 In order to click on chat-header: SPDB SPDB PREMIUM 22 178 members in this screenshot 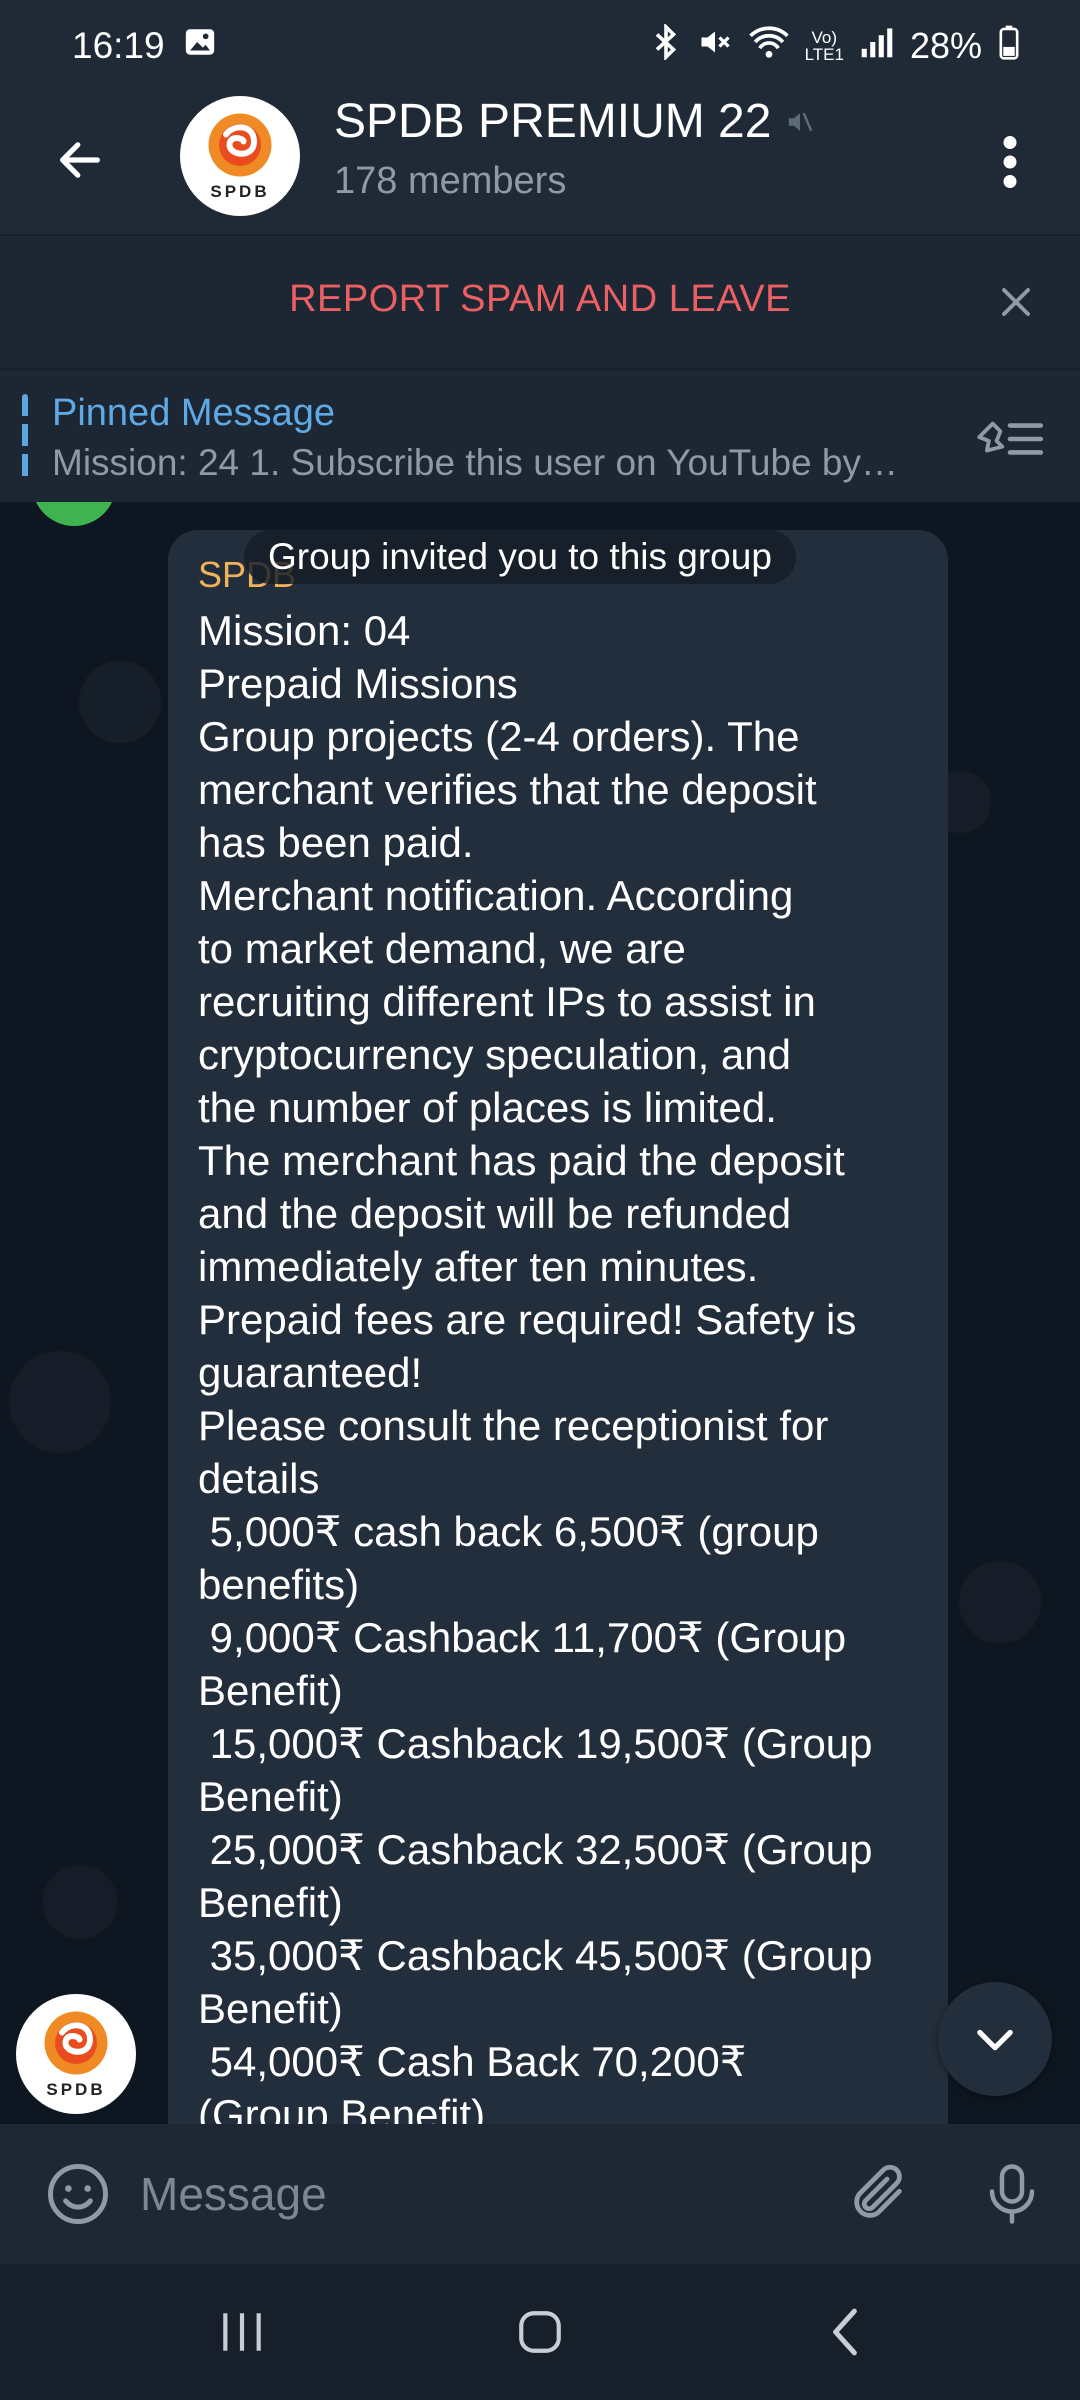, I will do `click(540, 163)`.